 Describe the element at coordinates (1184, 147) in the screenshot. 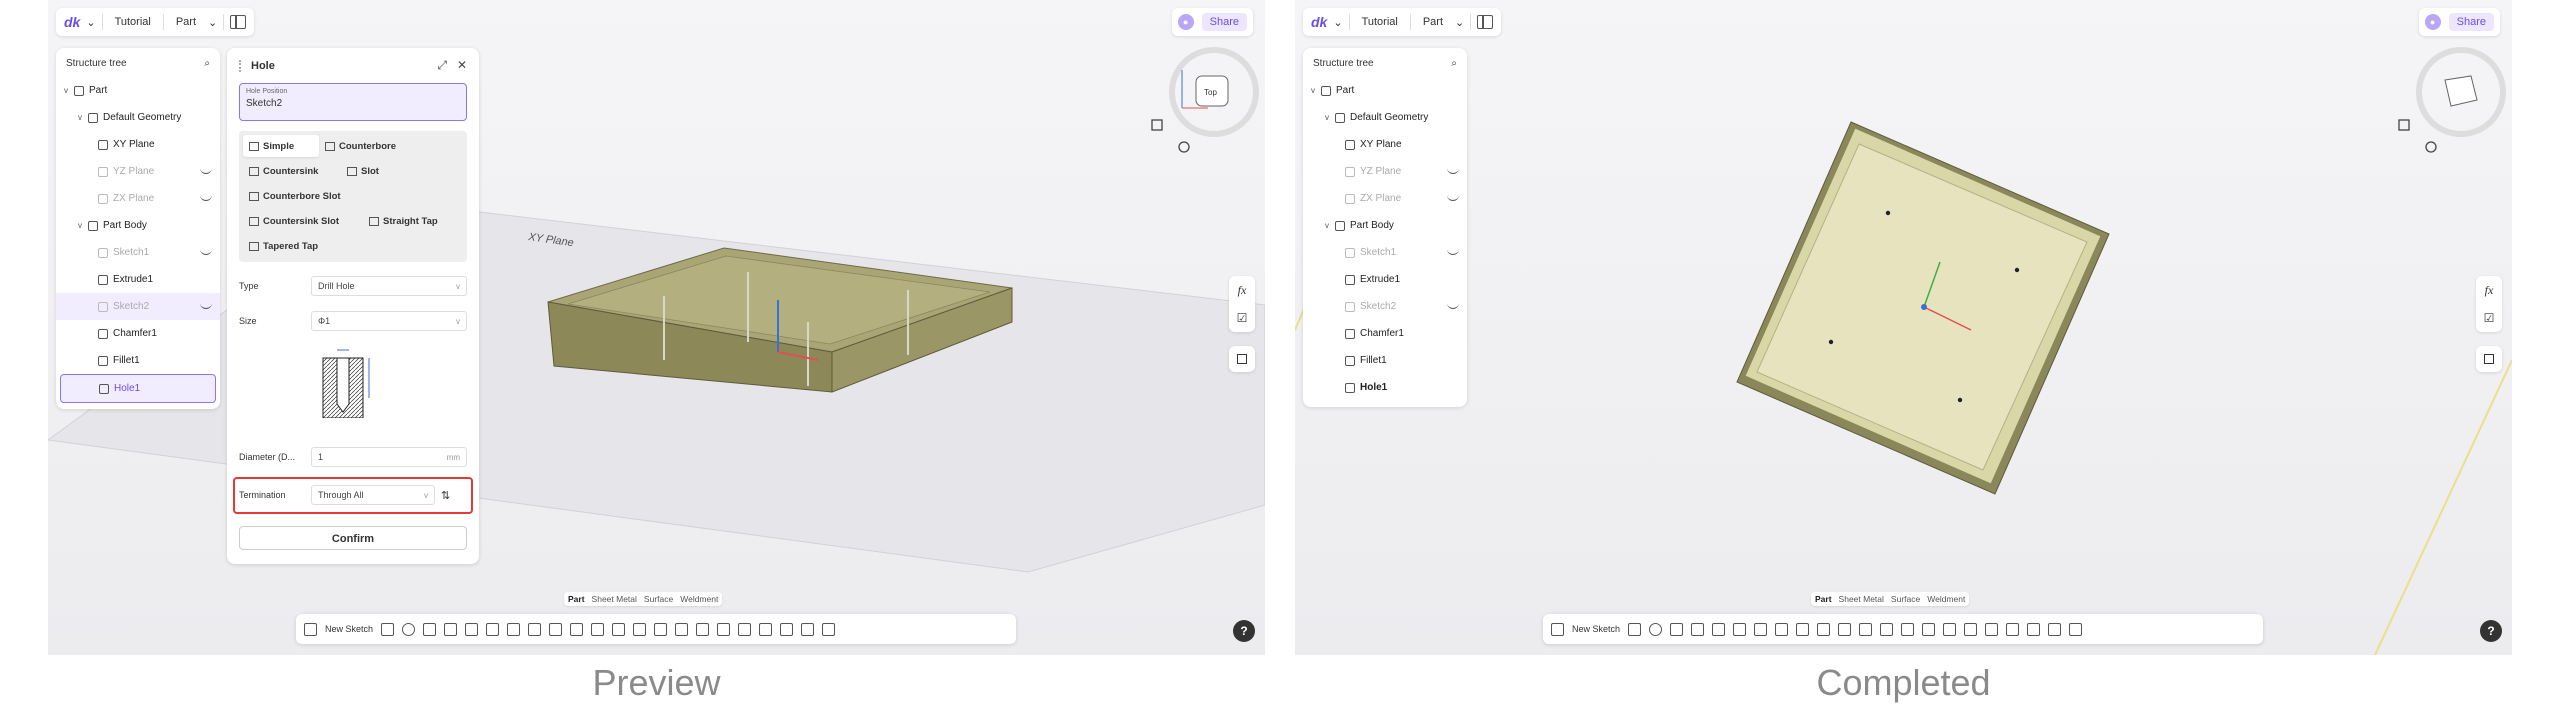

I see `view-mode-icon` at that location.